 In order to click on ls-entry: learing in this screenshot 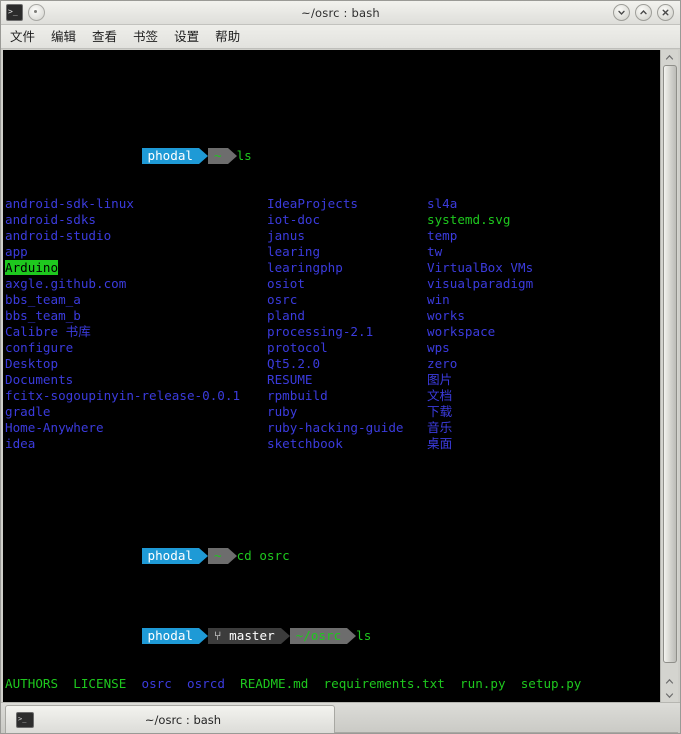, I will do `click(347, 252)`.